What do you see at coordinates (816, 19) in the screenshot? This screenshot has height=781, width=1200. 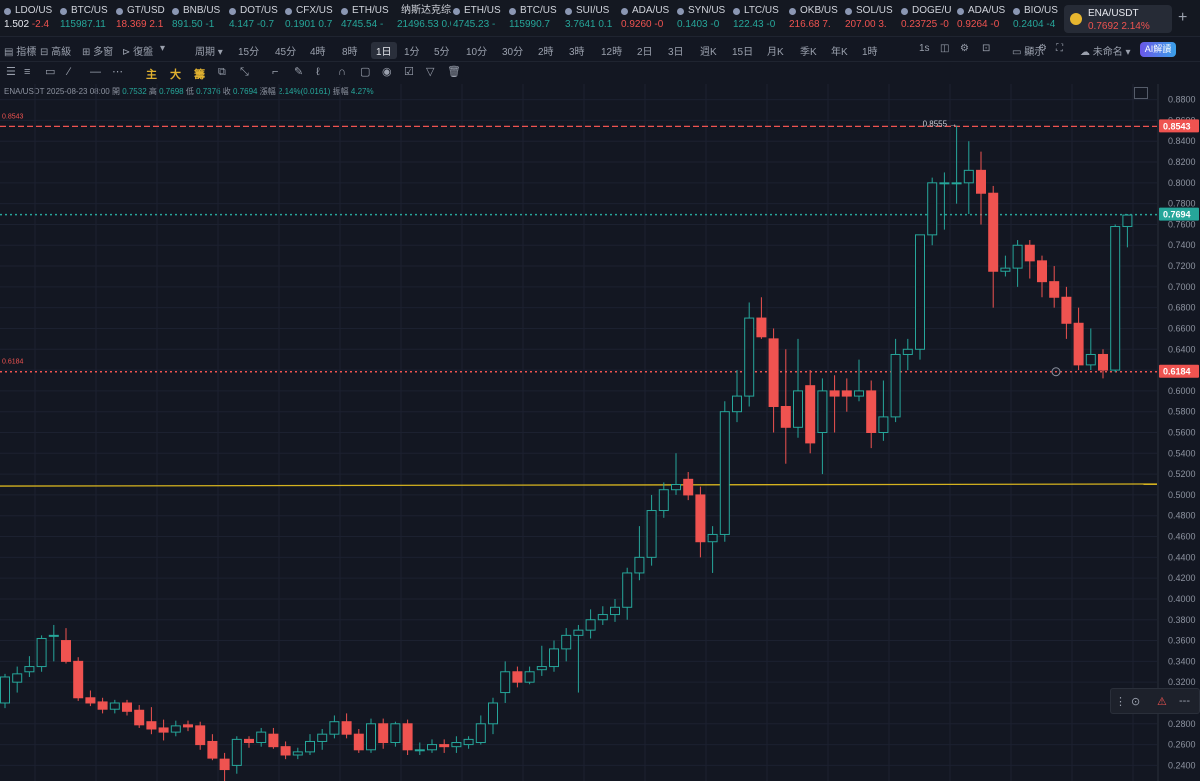 I see `ticker-item: OKB/US 216.68 7.` at bounding box center [816, 19].